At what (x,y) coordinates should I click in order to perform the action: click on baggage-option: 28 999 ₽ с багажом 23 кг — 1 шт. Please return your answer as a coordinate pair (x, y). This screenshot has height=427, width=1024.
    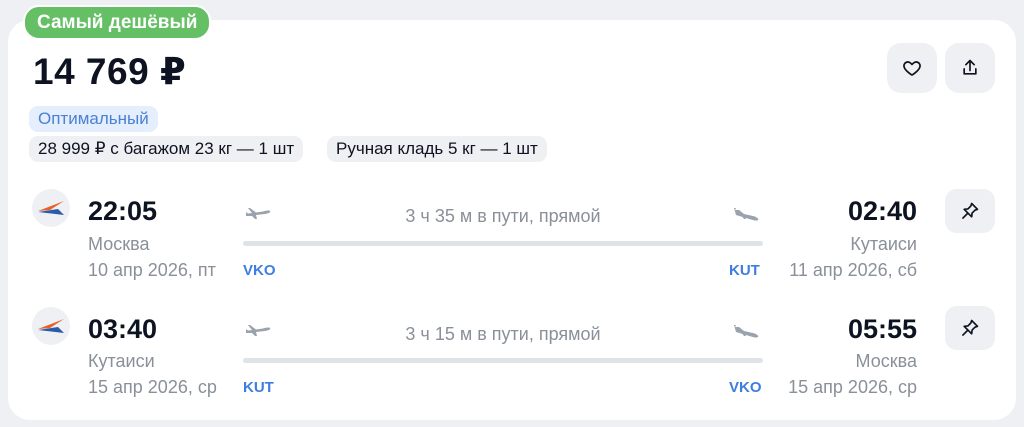
    Looking at the image, I should click on (166, 149).